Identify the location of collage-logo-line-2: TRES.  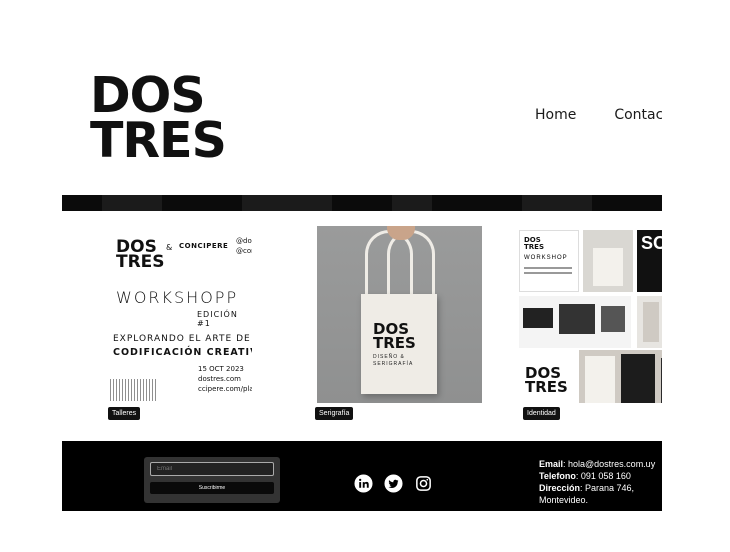
(546, 387).